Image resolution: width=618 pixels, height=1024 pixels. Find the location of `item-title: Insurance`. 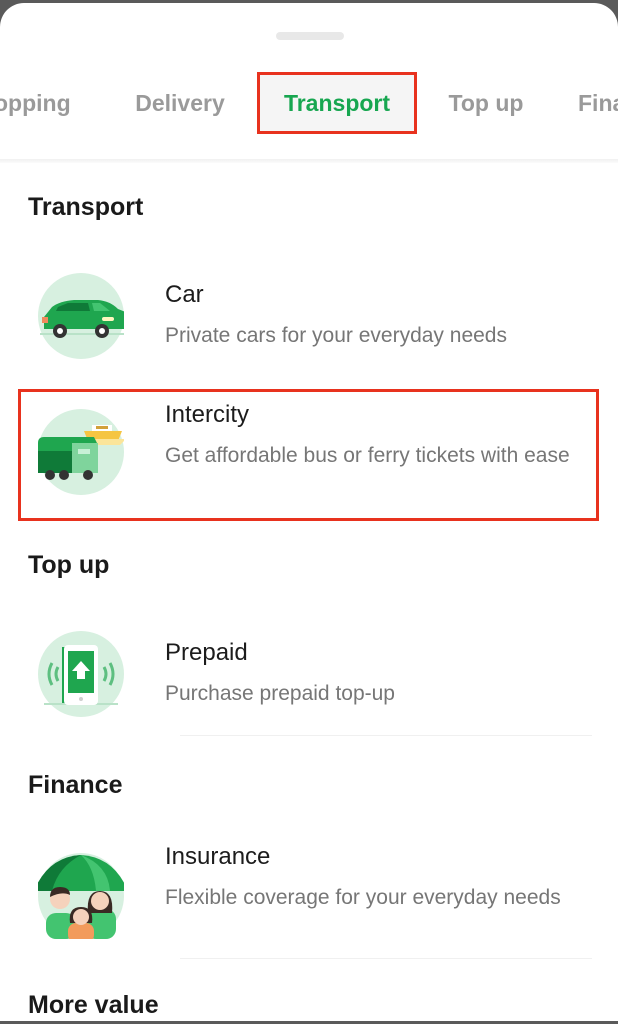

item-title: Insurance is located at coordinates (218, 856).